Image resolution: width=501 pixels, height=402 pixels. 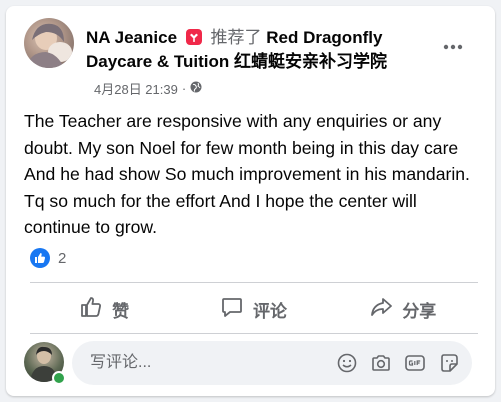 I want to click on online-status-dot, so click(x=59, y=378).